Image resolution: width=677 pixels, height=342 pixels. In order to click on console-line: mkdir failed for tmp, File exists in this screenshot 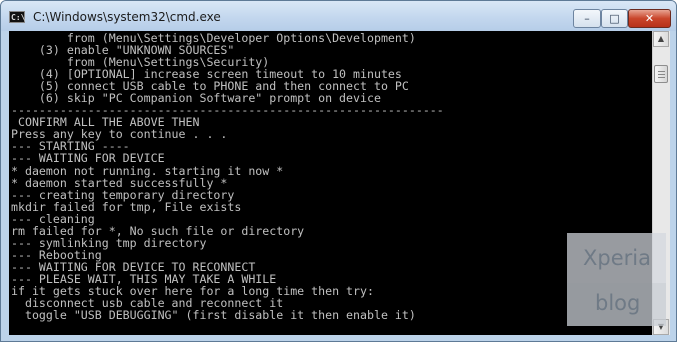, I will do `click(126, 206)`.